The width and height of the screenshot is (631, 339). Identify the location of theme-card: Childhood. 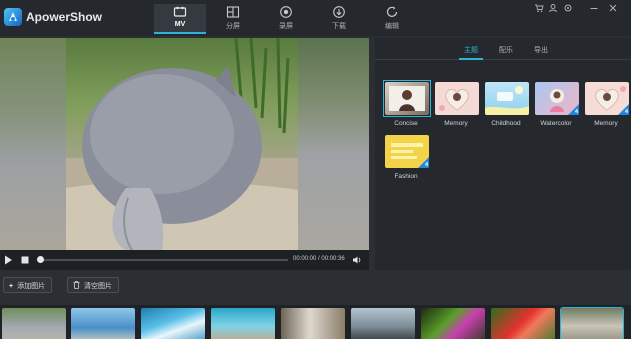
(506, 104).